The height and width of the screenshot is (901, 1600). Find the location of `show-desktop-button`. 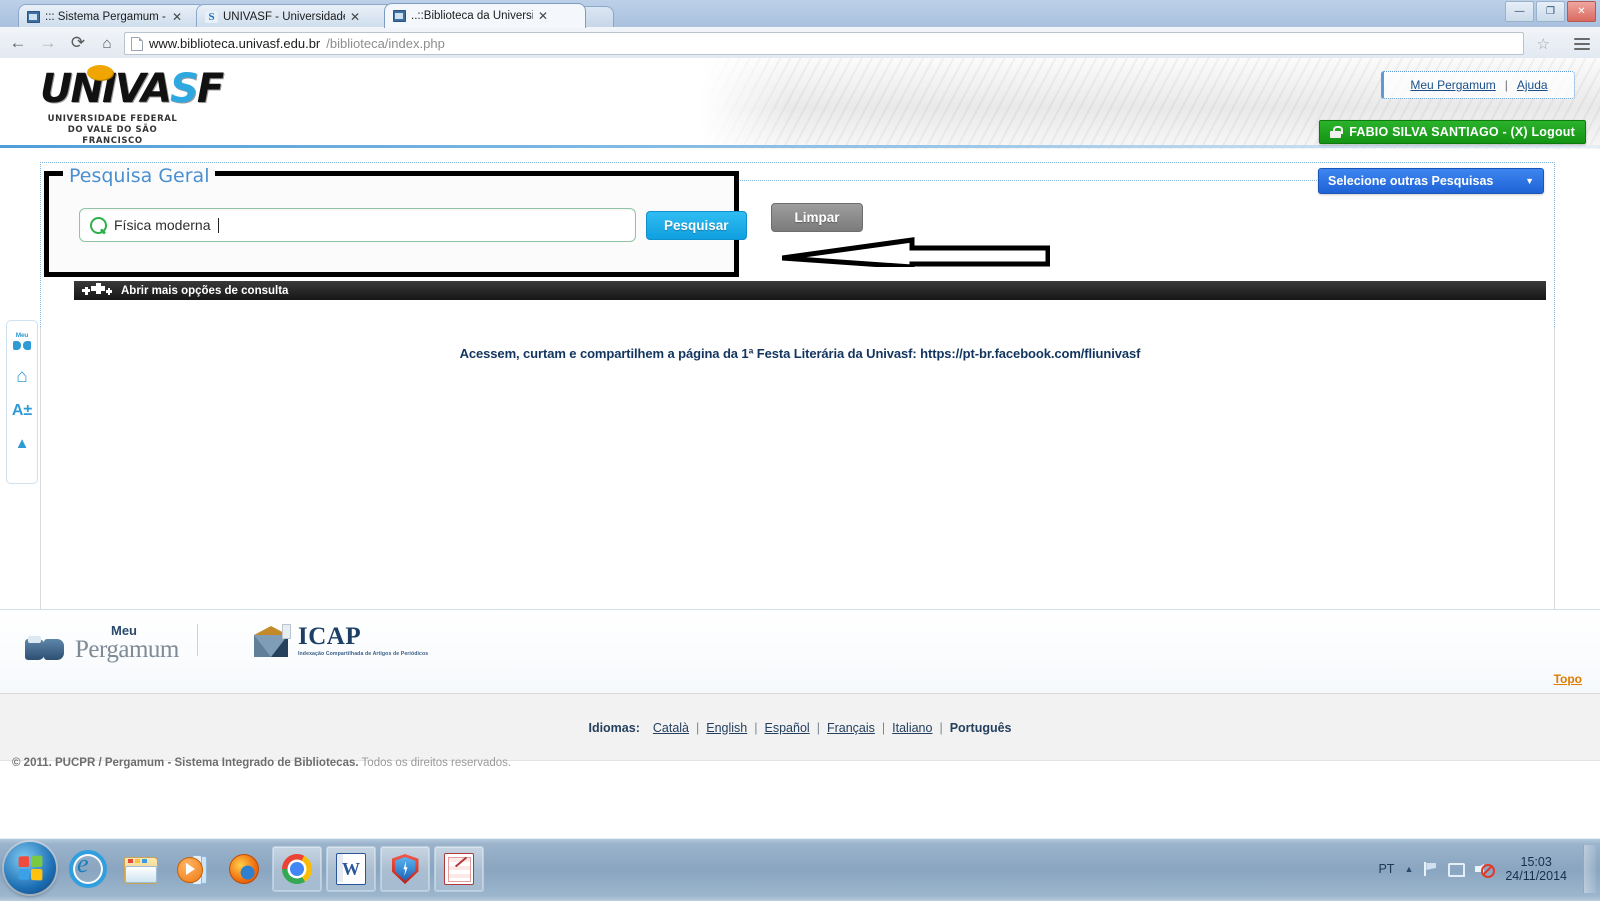

show-desktop-button is located at coordinates (1589, 869).